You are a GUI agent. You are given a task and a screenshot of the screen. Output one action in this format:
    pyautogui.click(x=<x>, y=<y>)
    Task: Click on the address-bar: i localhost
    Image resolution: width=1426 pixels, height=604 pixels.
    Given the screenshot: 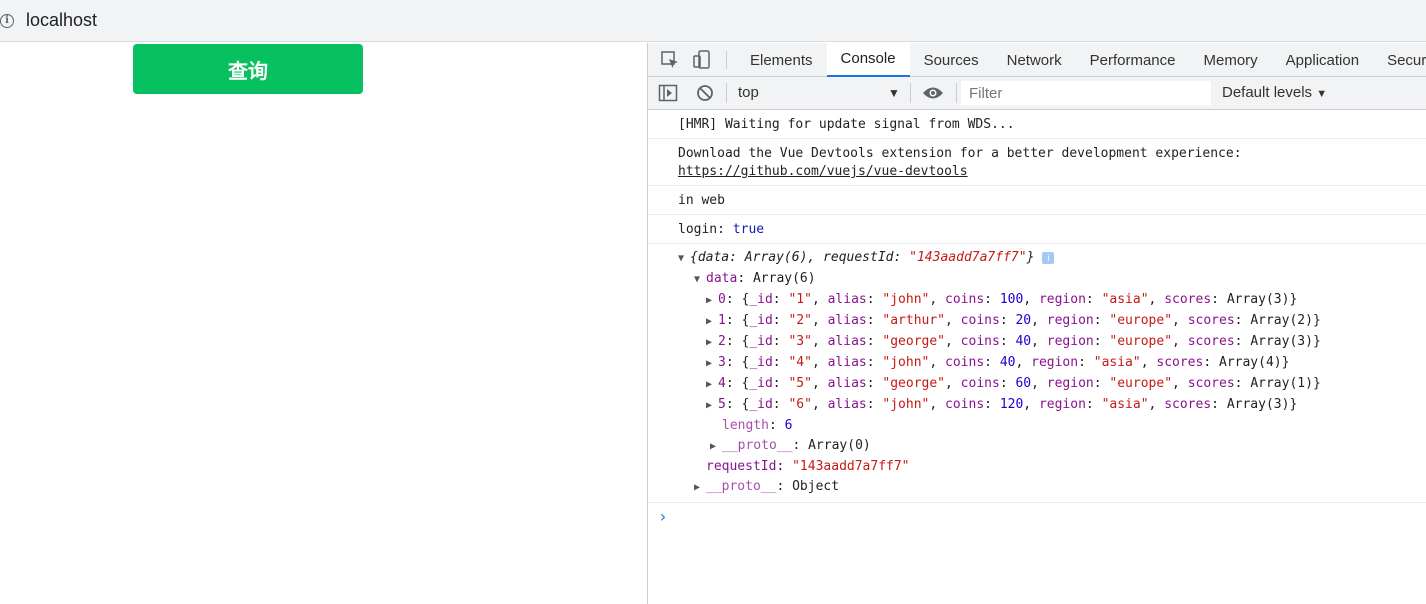 What is the action you would take?
    pyautogui.click(x=713, y=21)
    